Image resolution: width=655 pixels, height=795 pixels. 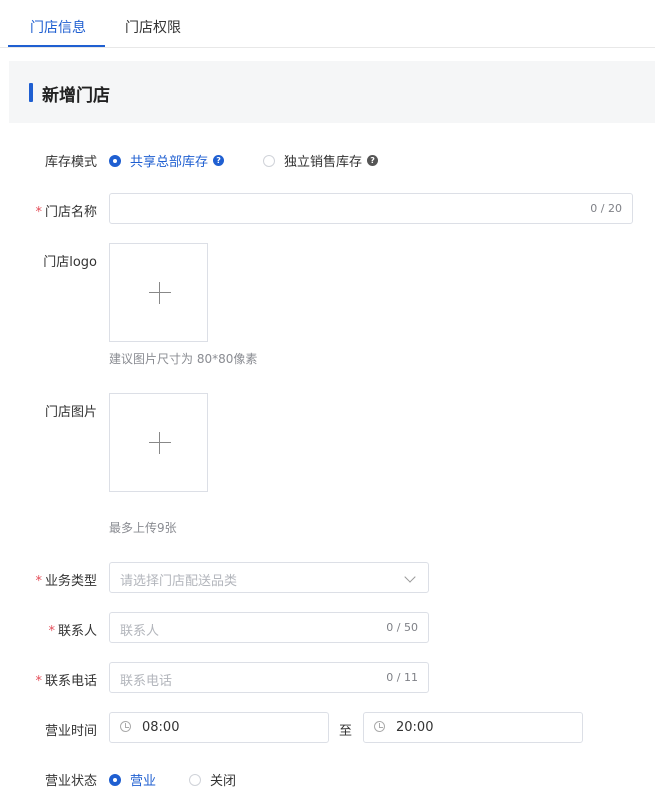 What do you see at coordinates (169, 162) in the screenshot?
I see `radio-label: 共享总部库存` at bounding box center [169, 162].